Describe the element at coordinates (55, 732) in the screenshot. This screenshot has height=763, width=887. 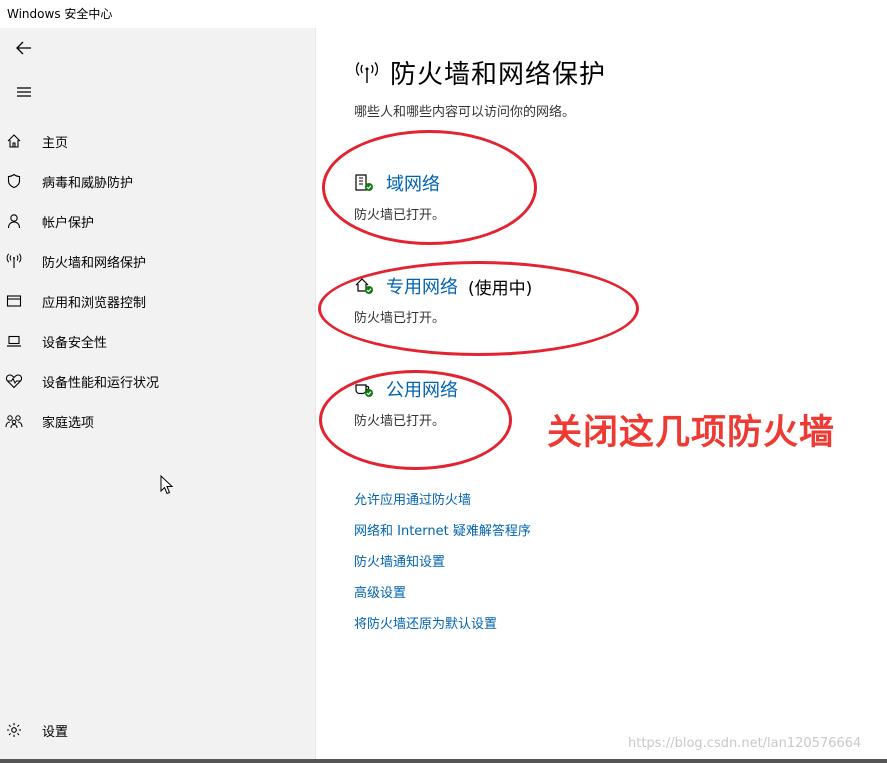
I see `sidebar-item-label: 设置` at that location.